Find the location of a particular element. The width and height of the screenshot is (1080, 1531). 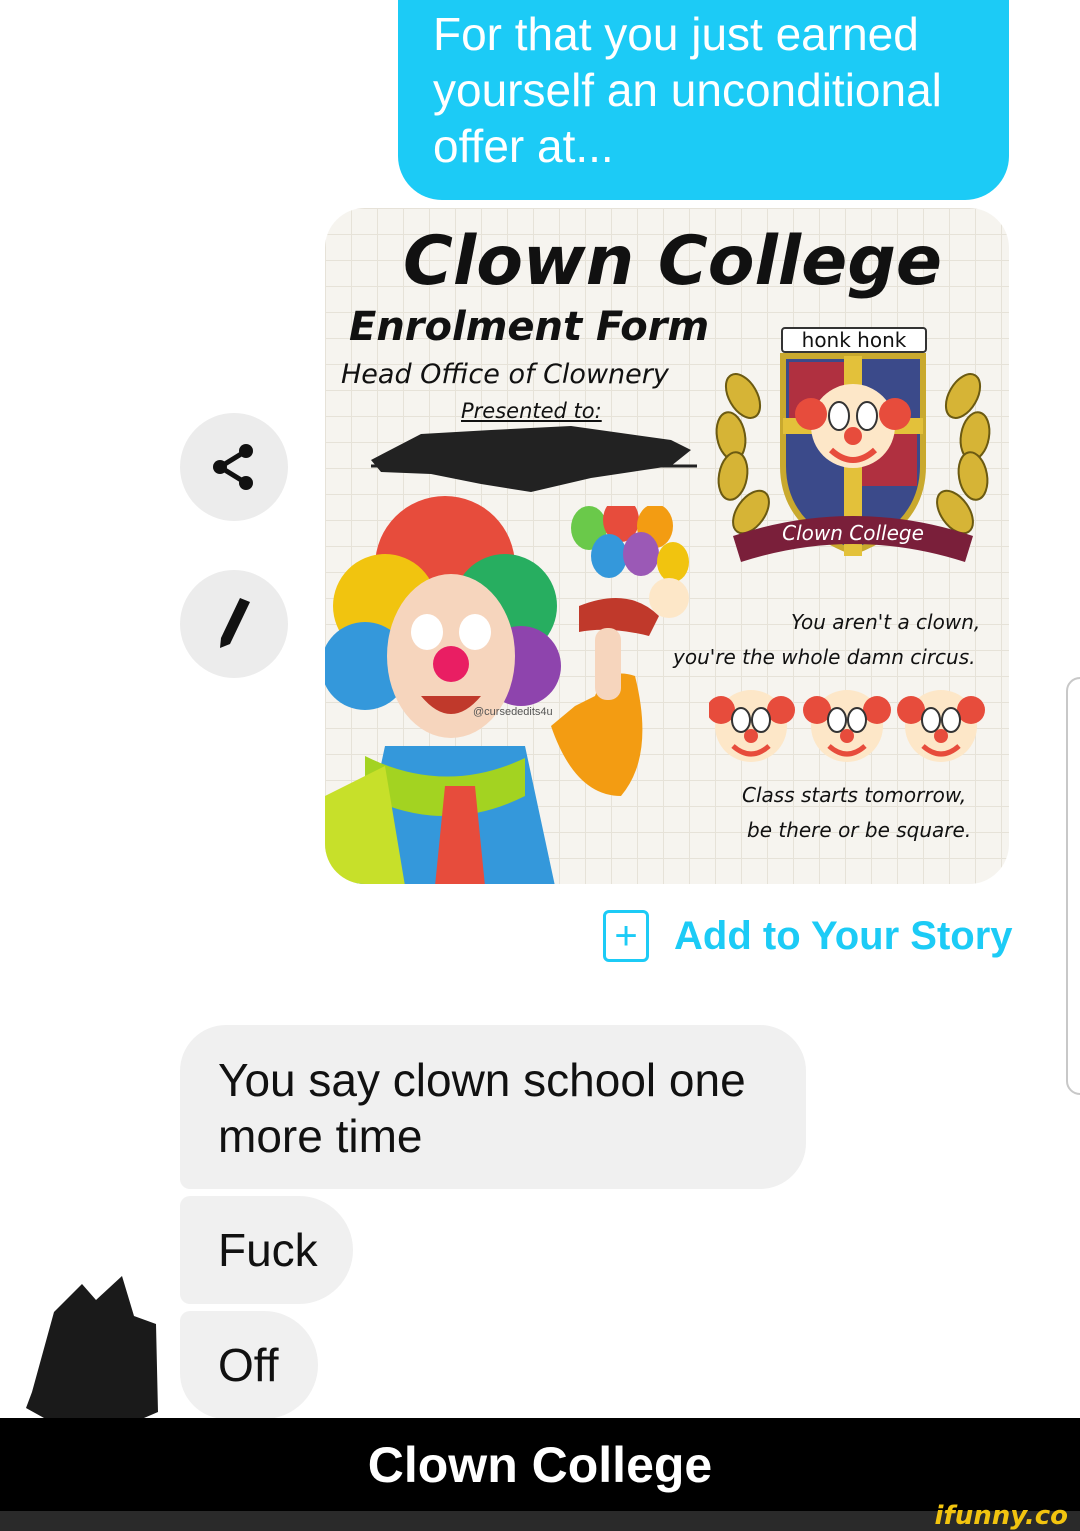

honk-badge: honk honk is located at coordinates (854, 340).